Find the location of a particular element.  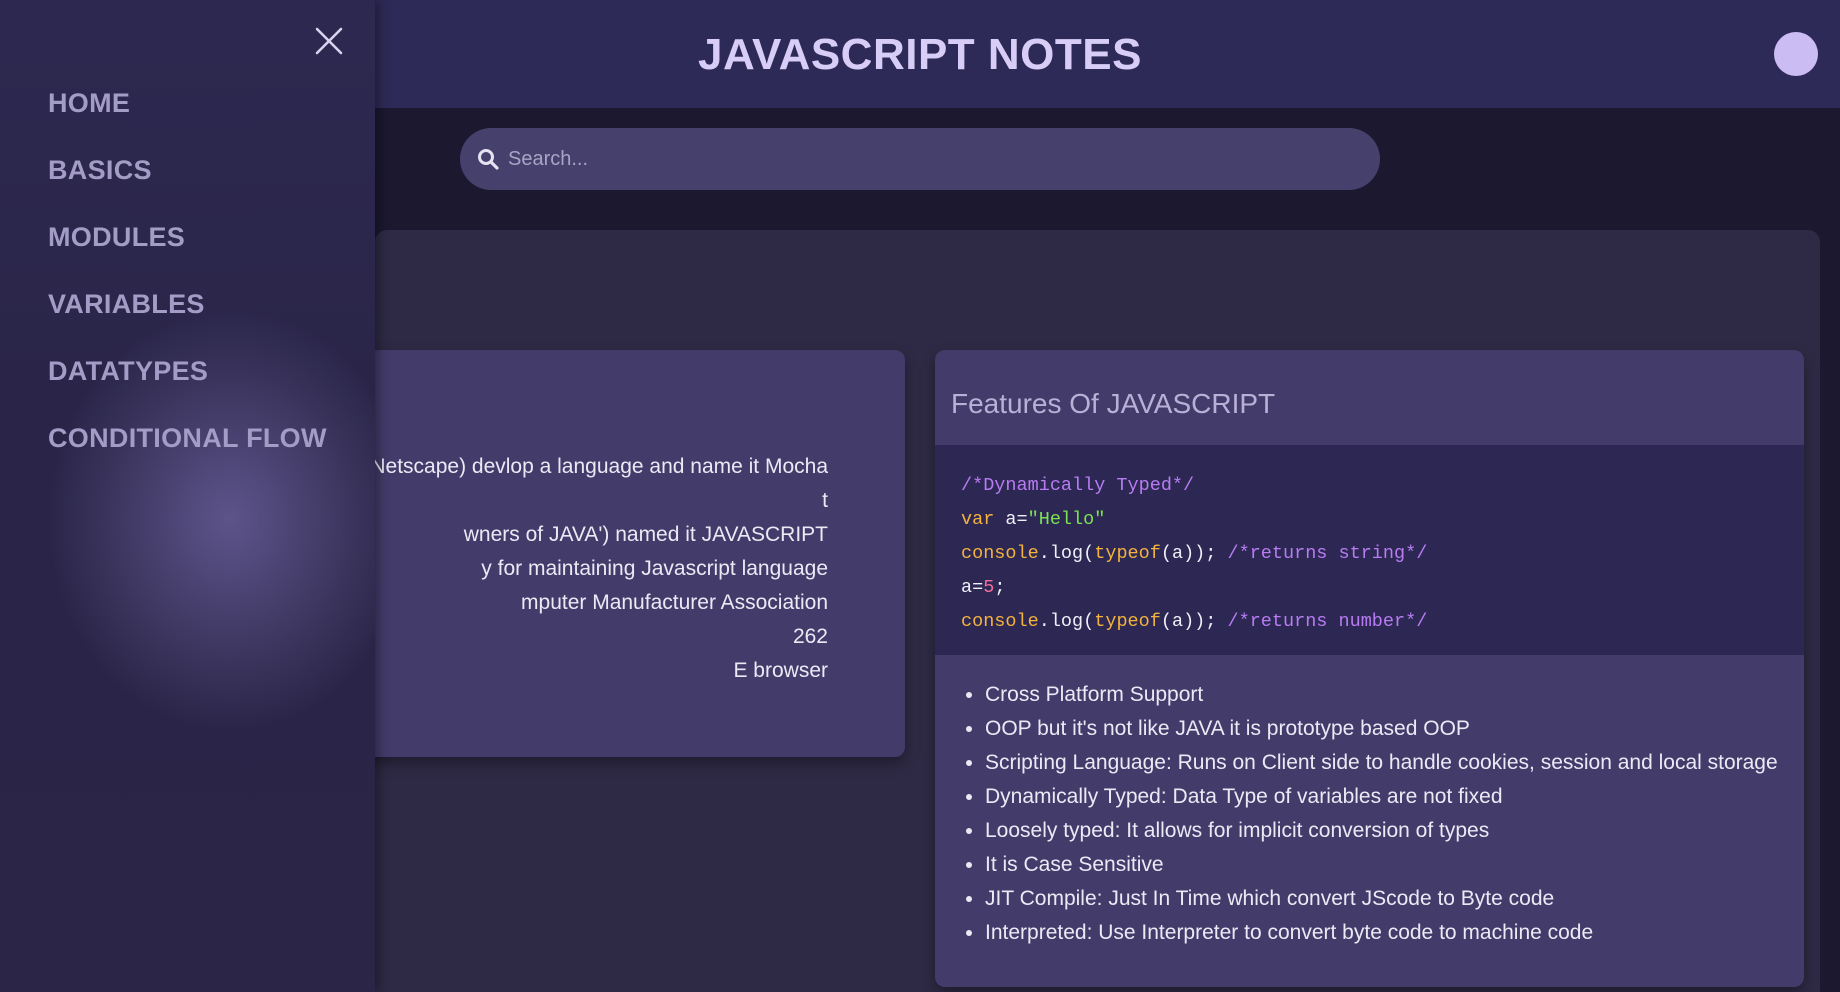

sidebar-item-variables: VARIABLES is located at coordinates (187, 316).